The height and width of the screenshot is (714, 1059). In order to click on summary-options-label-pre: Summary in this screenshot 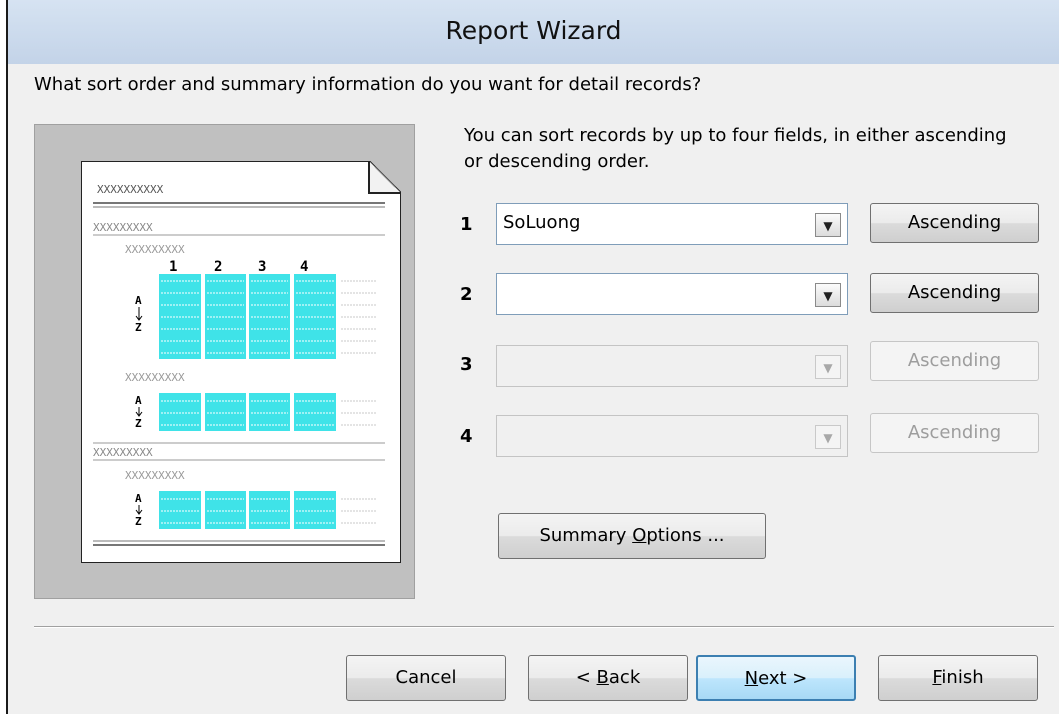, I will do `click(586, 535)`.